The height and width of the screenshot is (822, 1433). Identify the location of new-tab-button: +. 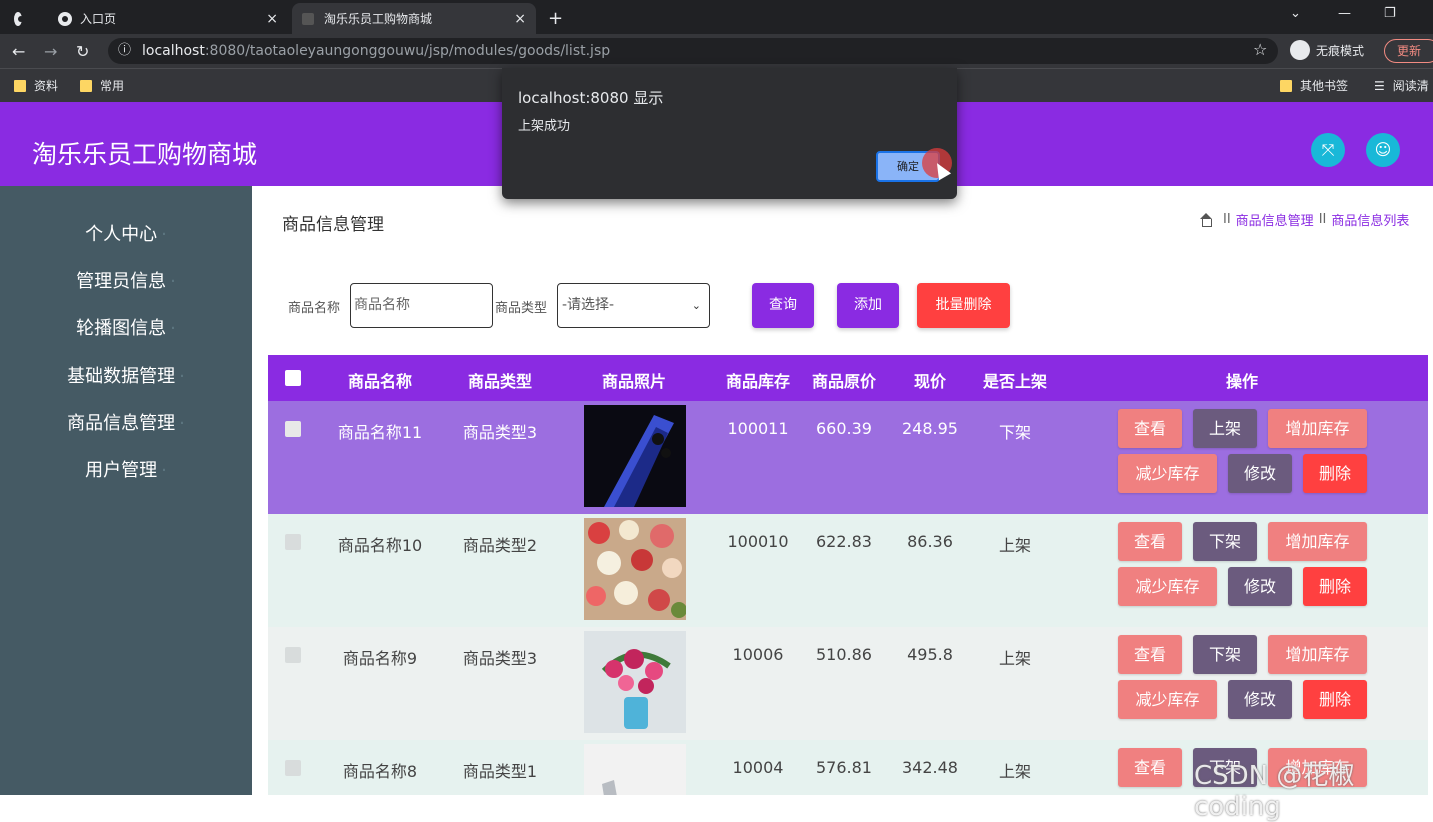
(555, 18).